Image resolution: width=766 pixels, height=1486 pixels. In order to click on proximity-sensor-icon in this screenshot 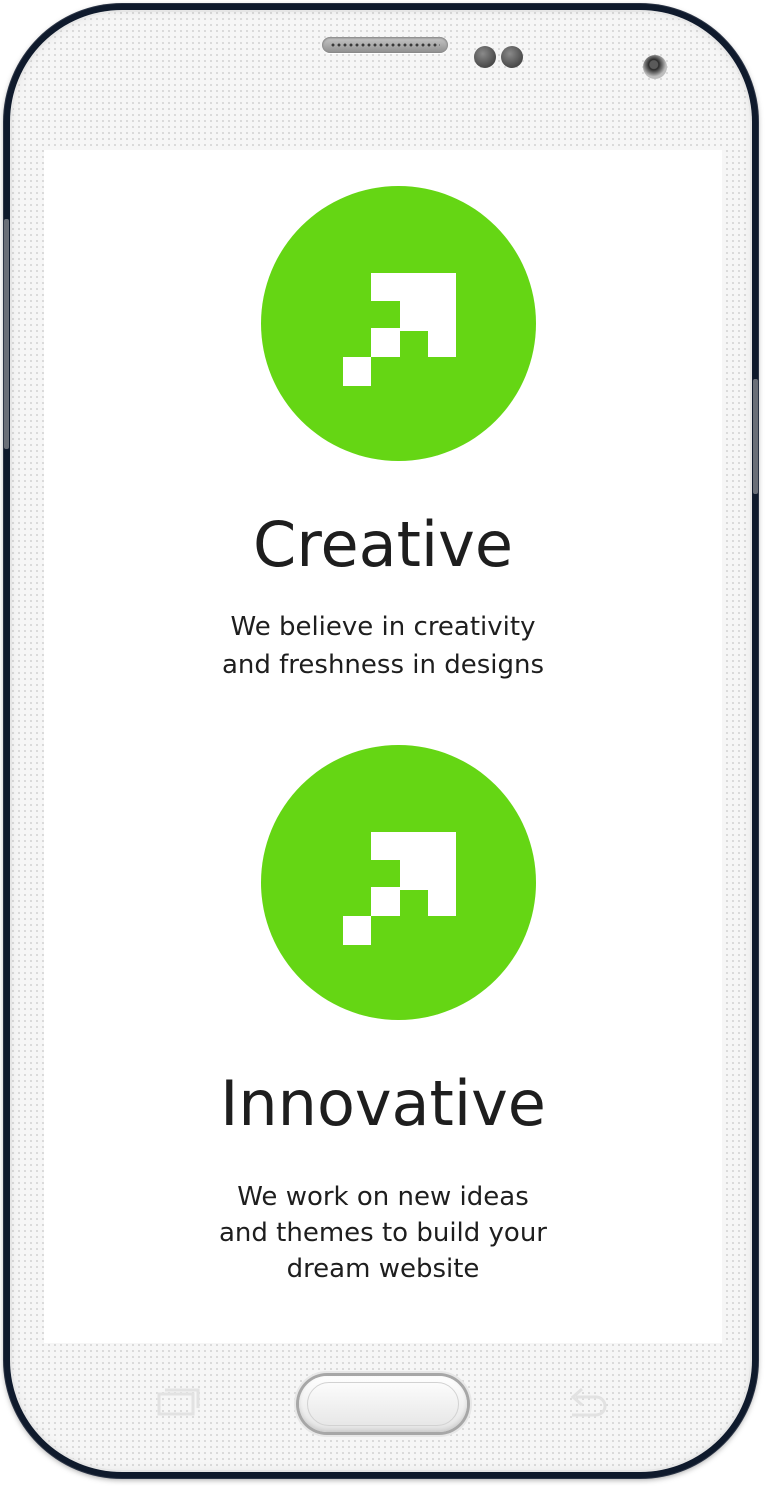, I will do `click(485, 57)`.